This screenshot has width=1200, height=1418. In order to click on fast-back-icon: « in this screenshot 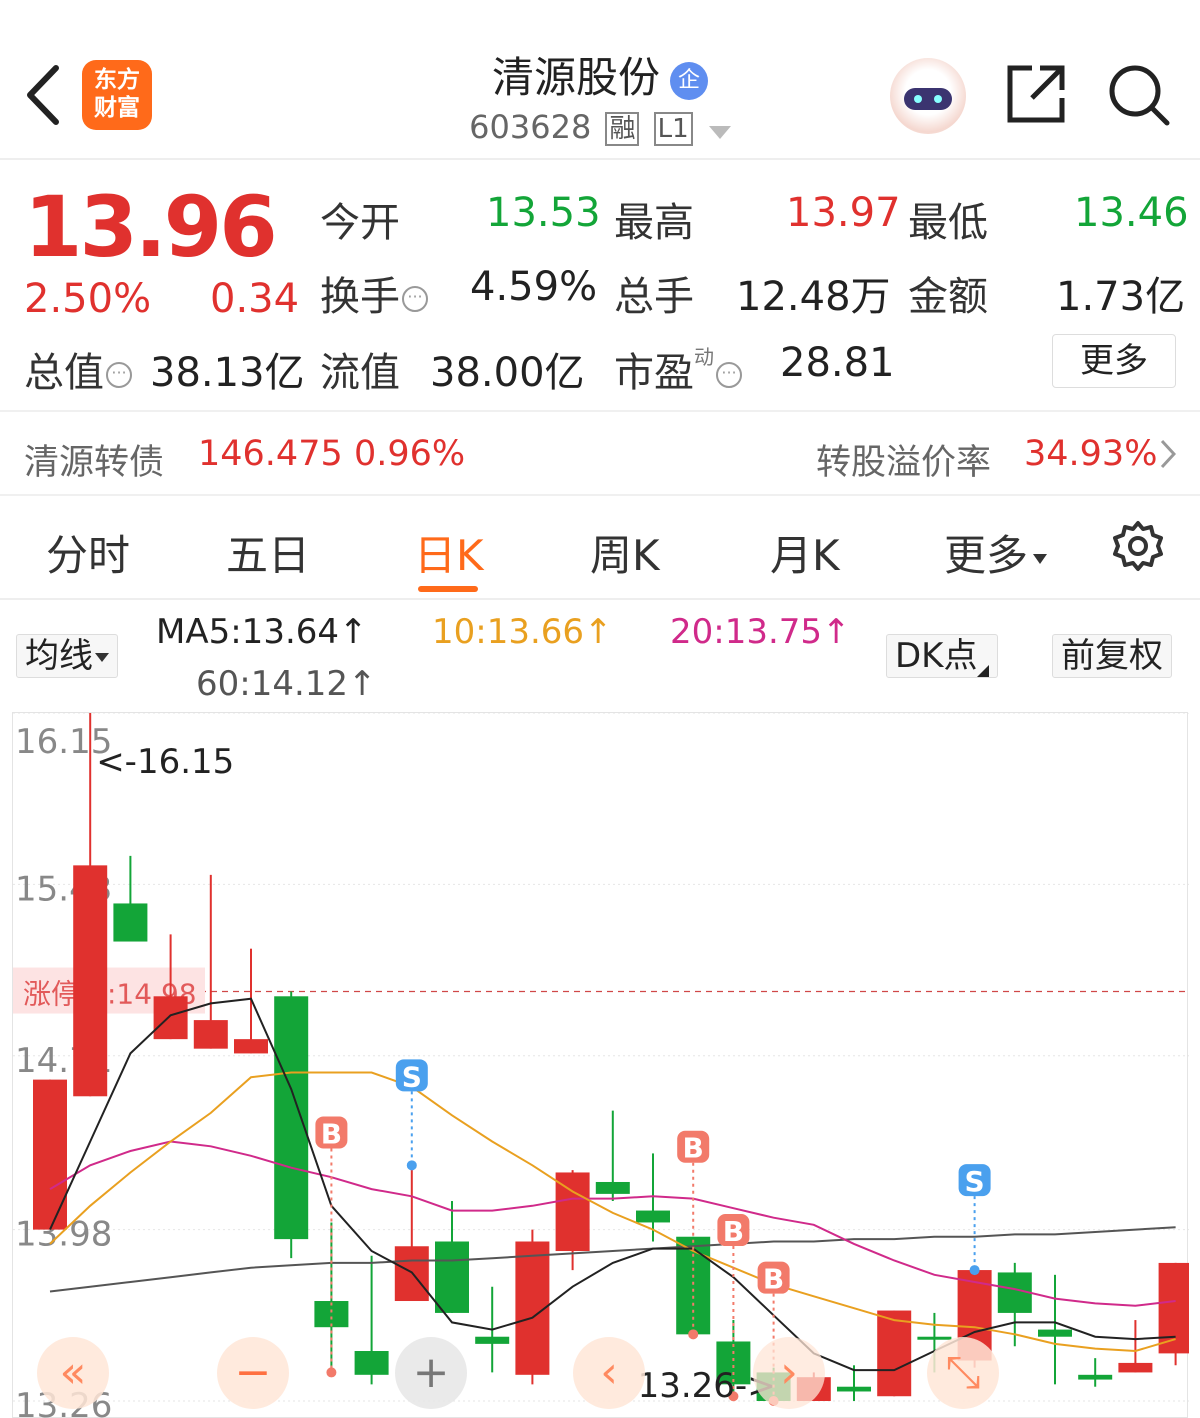, I will do `click(73, 1372)`.